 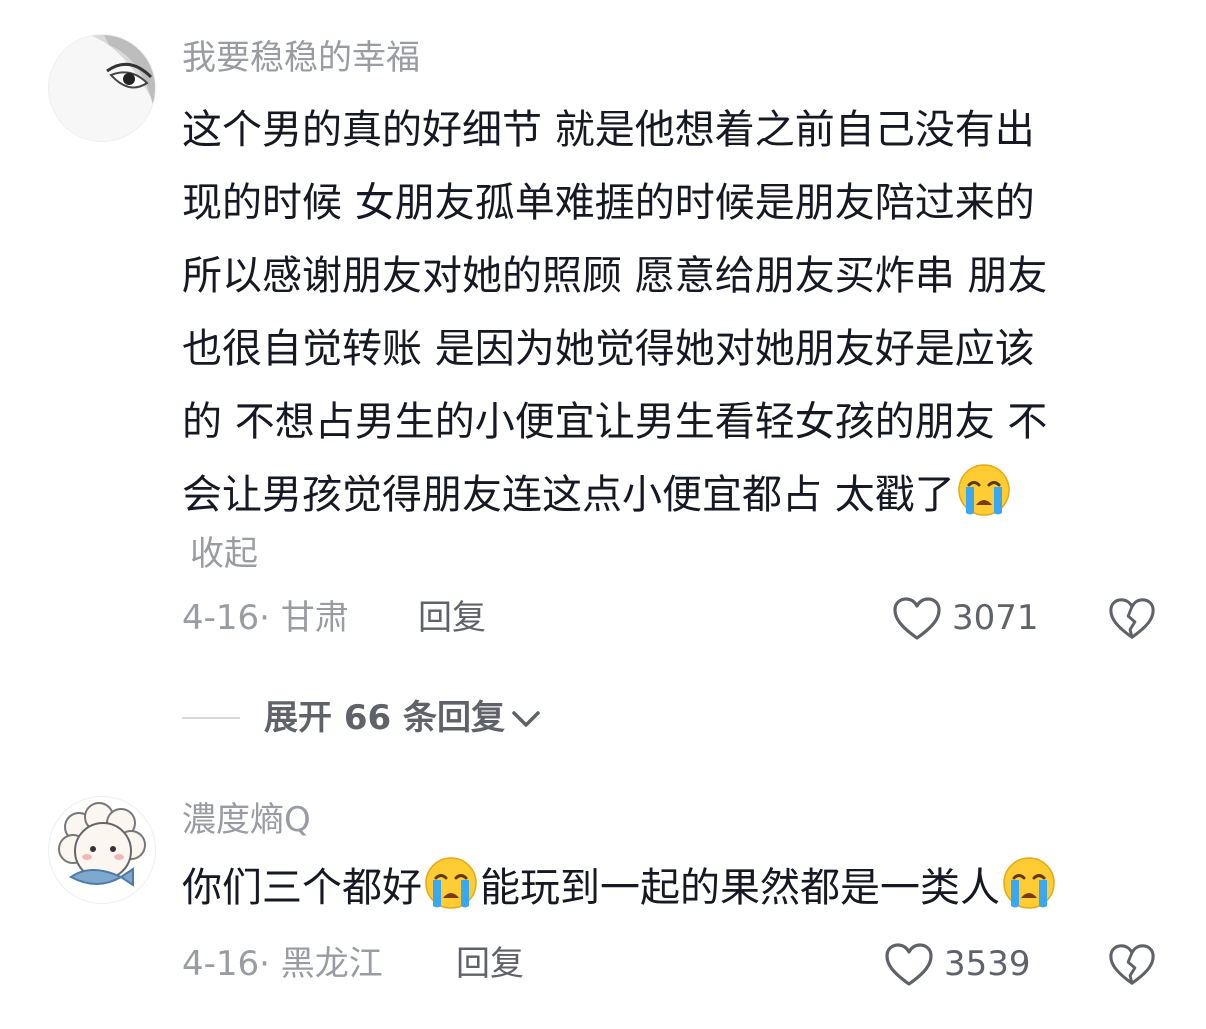 I want to click on like-count: 3071, so click(x=995, y=618).